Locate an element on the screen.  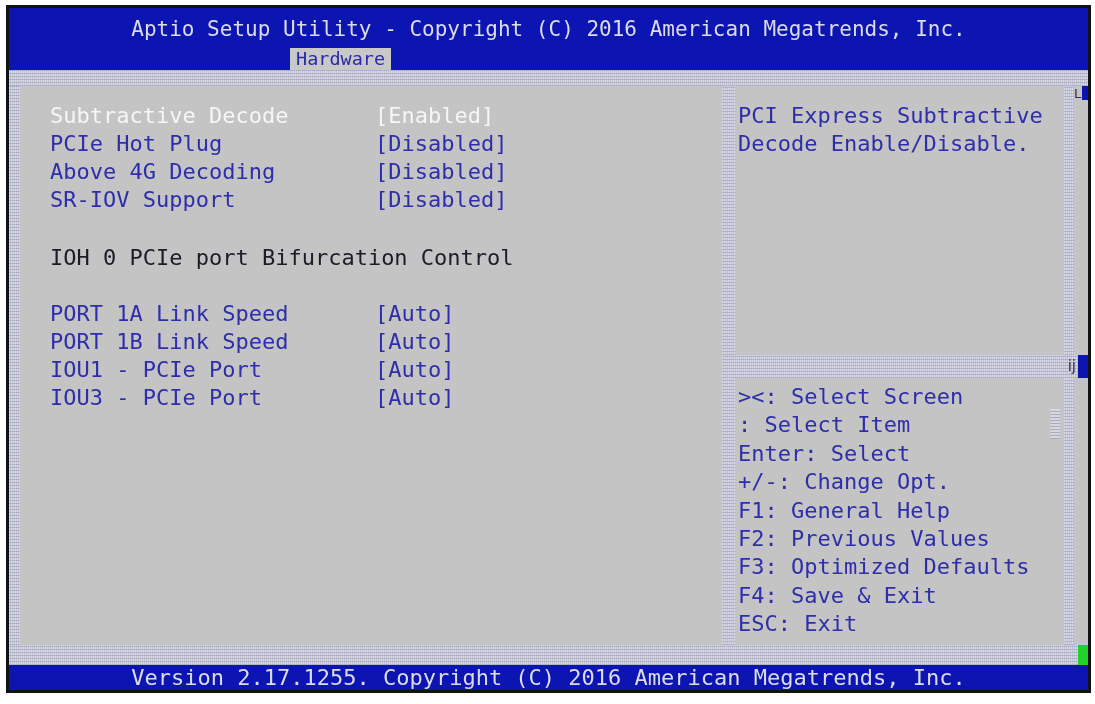
setting-label: PORT 1B Link Speed is located at coordinates (169, 342).